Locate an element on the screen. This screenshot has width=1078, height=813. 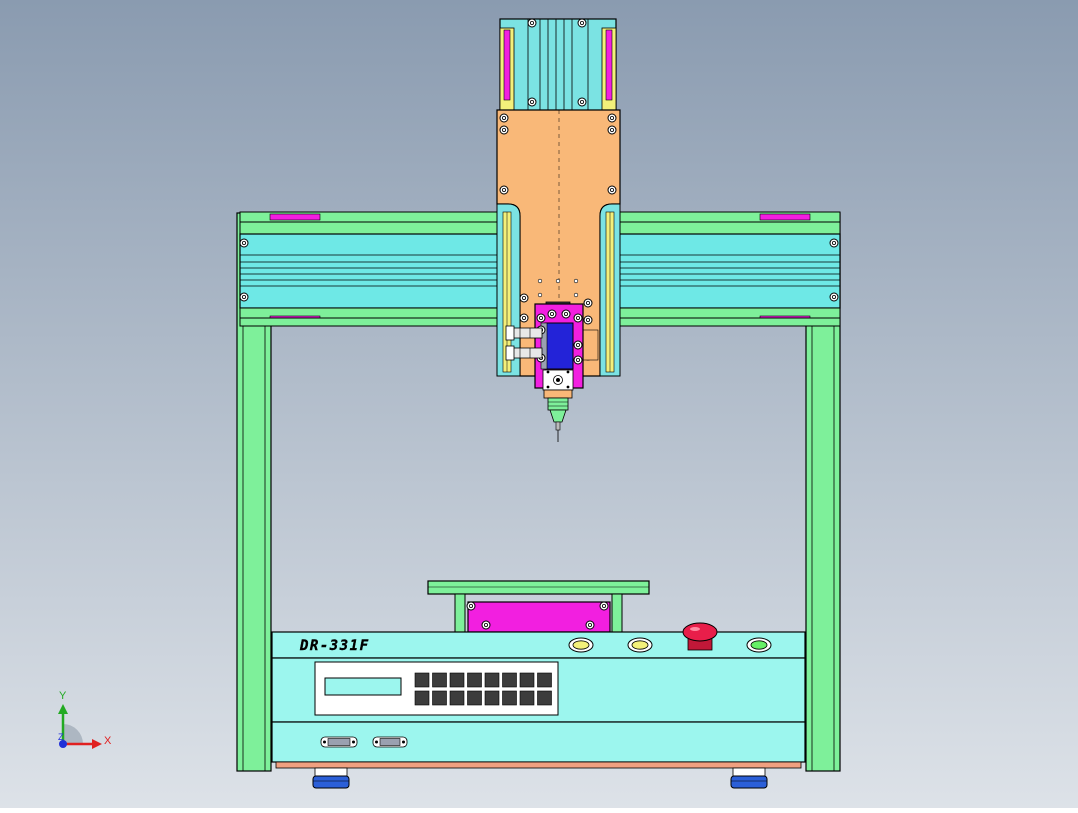
serial-port-right is located at coordinates (390, 742).